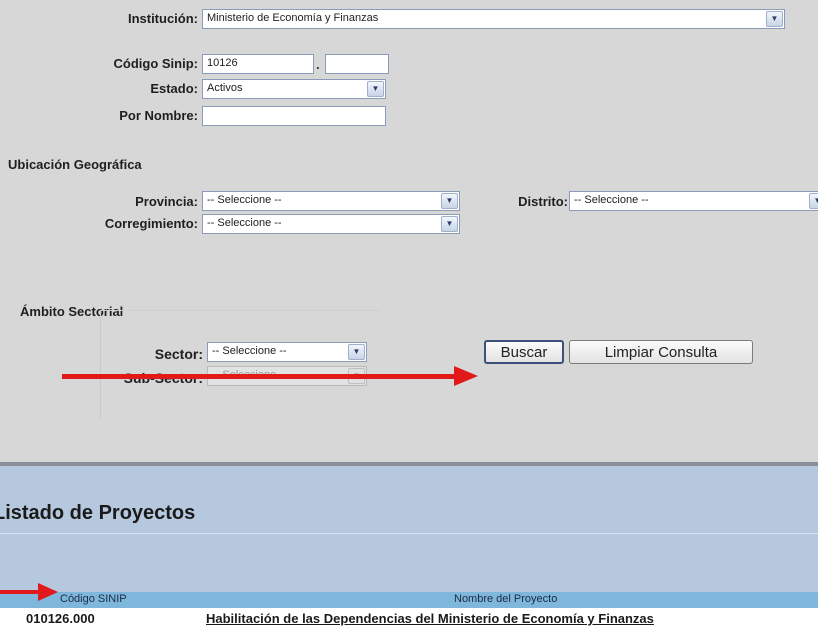  Describe the element at coordinates (151, 223) in the screenshot. I see `corregimiento-label: Corregimiento:` at that location.